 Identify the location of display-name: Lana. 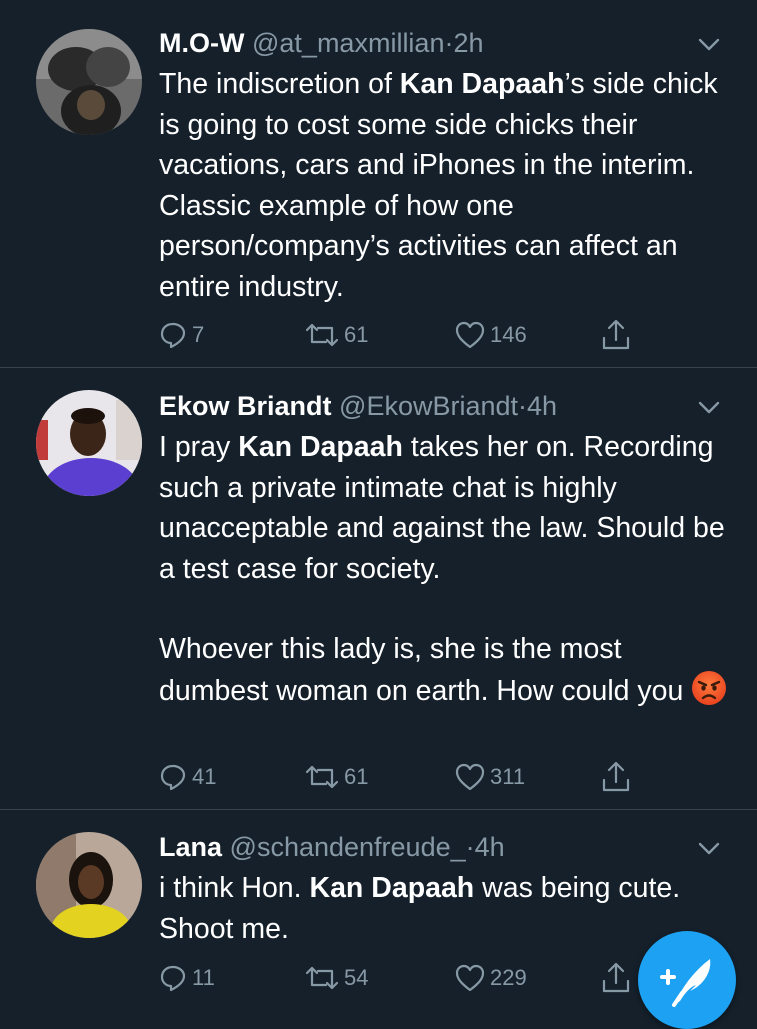
(190, 847).